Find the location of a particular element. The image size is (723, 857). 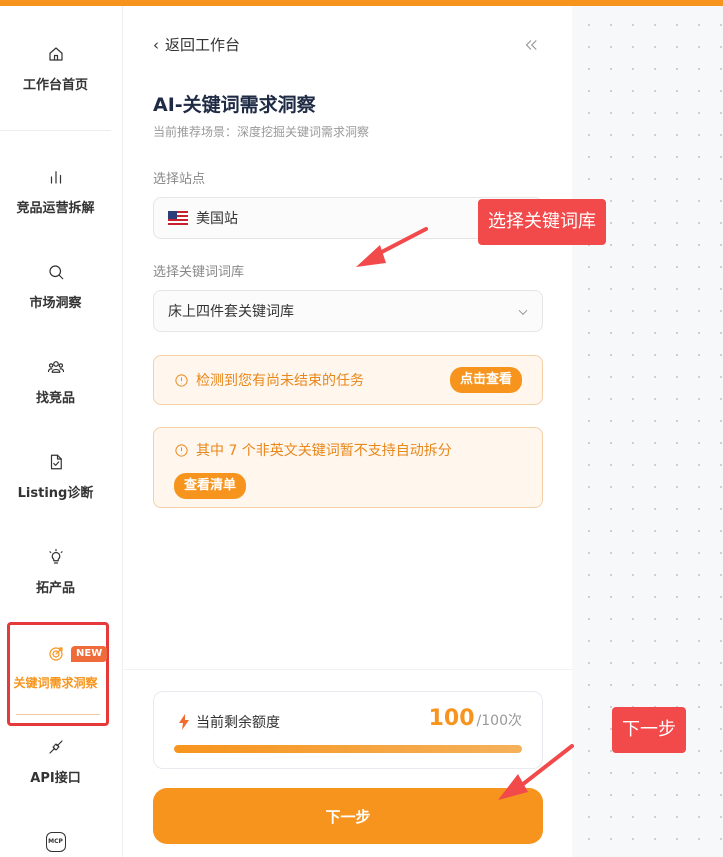

quota-progress-fill is located at coordinates (348, 749).